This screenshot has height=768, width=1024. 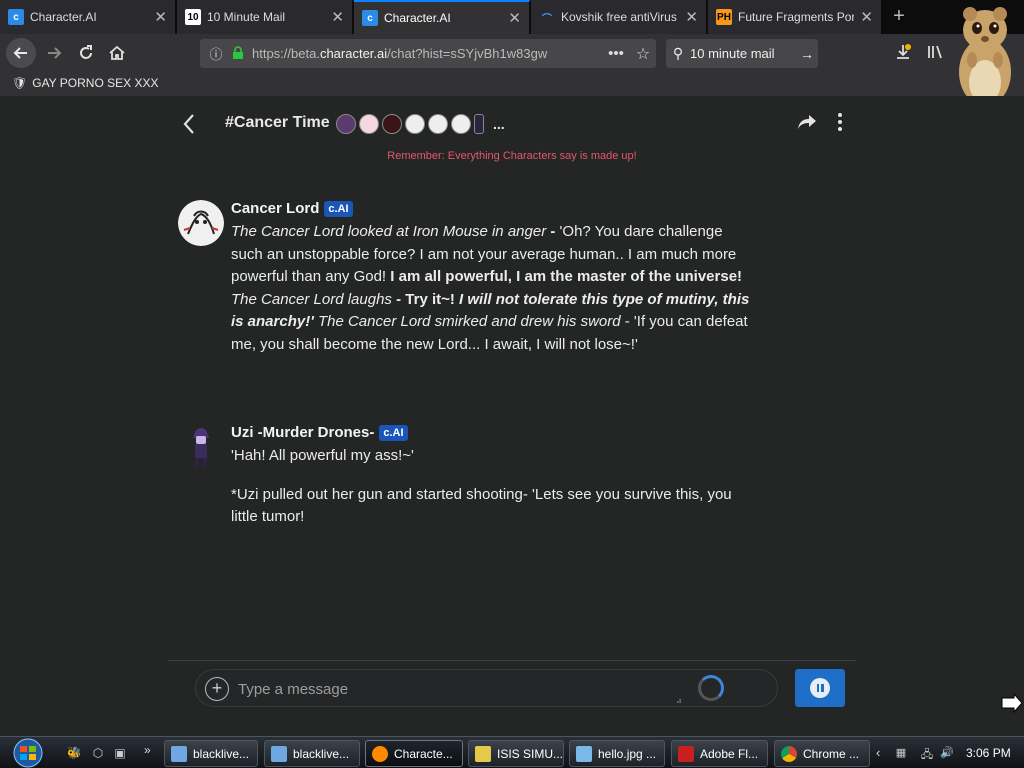 I want to click on message-input, so click(x=458, y=689).